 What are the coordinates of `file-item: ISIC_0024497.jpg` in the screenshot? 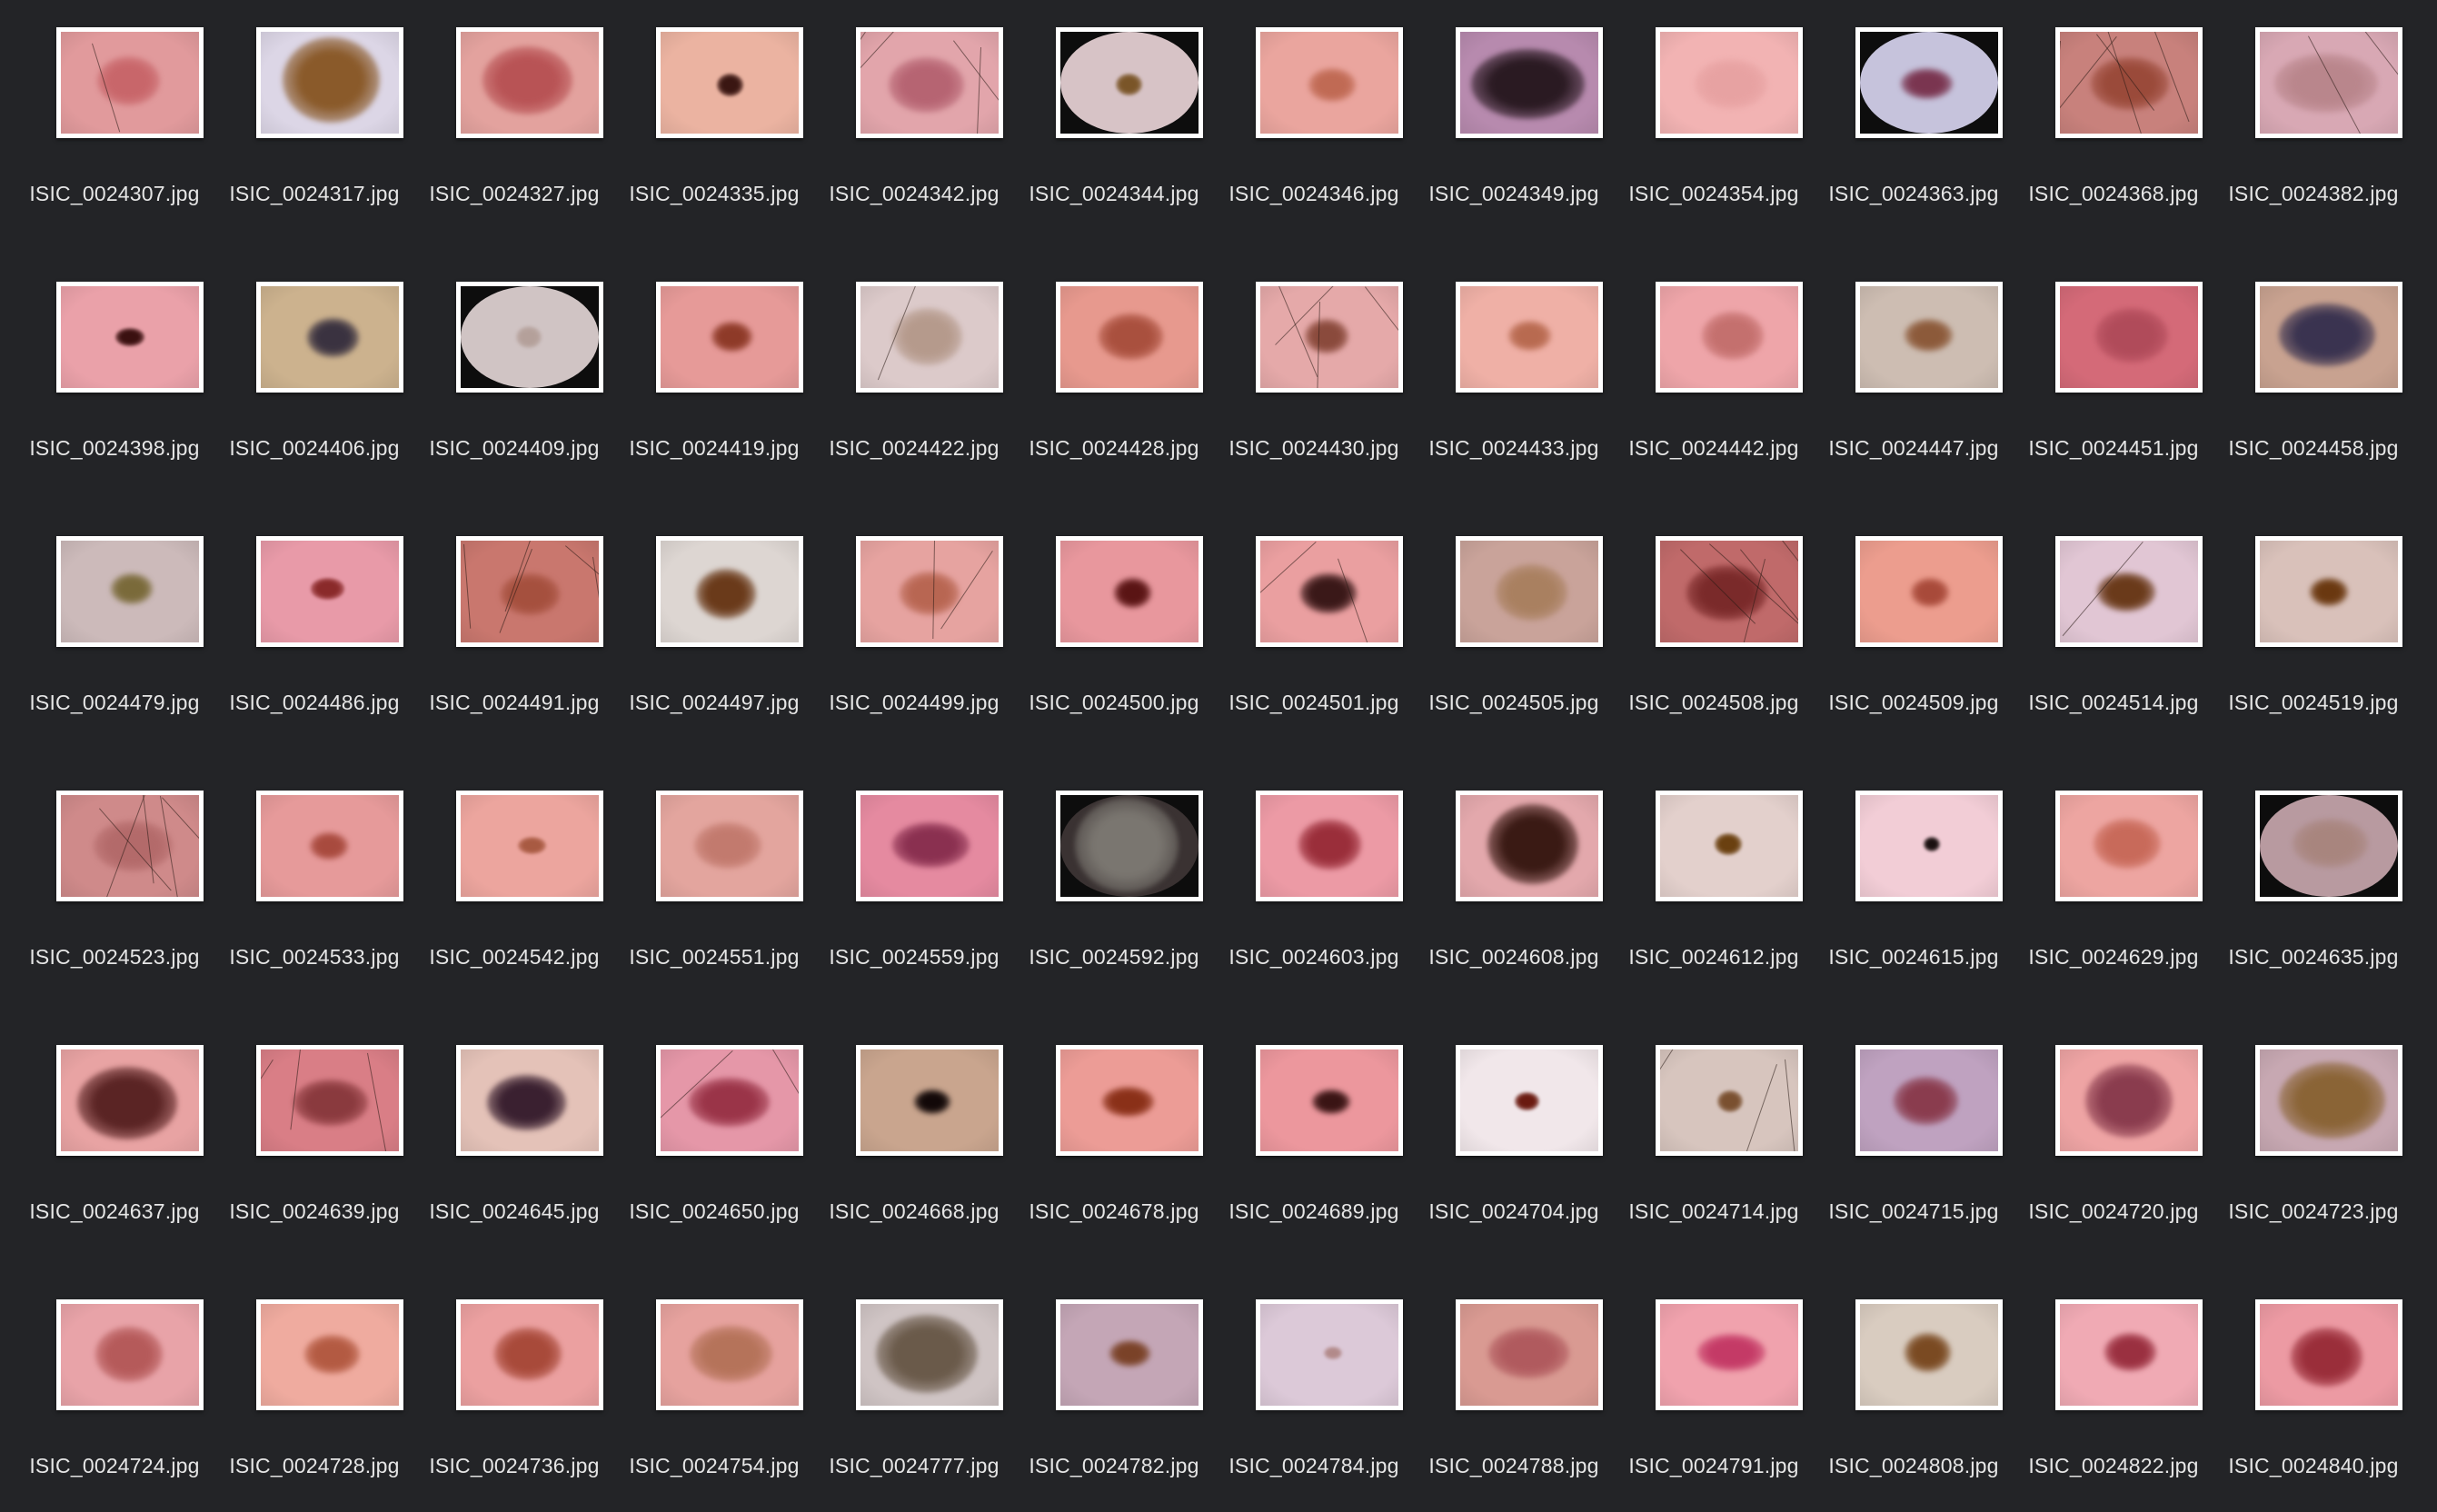 It's located at (714, 622).